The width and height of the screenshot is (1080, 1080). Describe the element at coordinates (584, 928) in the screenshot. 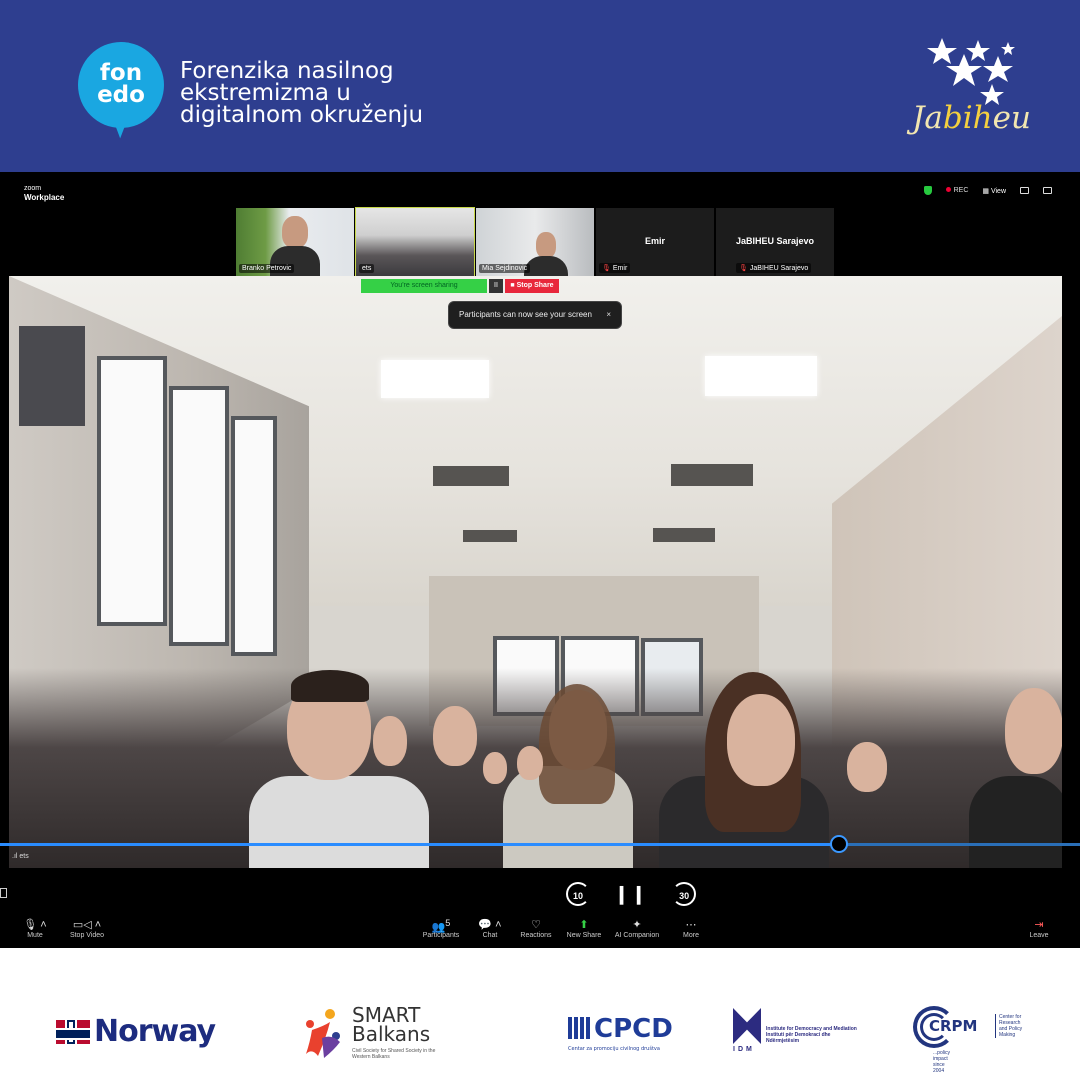

I see `new-share-button: ⬆ New Share` at that location.